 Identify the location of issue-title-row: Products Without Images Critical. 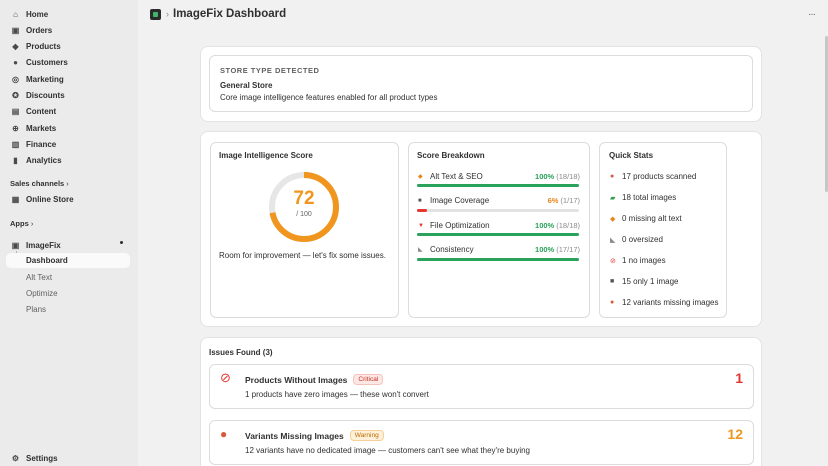
(314, 379).